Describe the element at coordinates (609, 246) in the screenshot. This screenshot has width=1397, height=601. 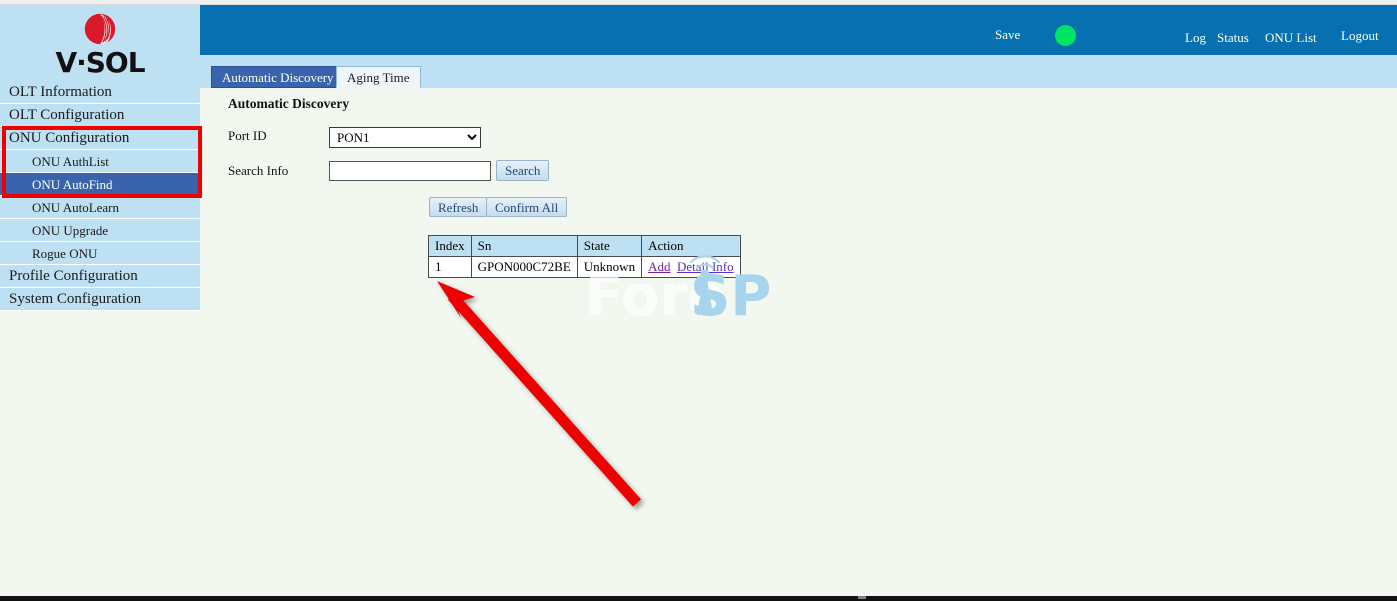
I see `column-header-state: State` at that location.